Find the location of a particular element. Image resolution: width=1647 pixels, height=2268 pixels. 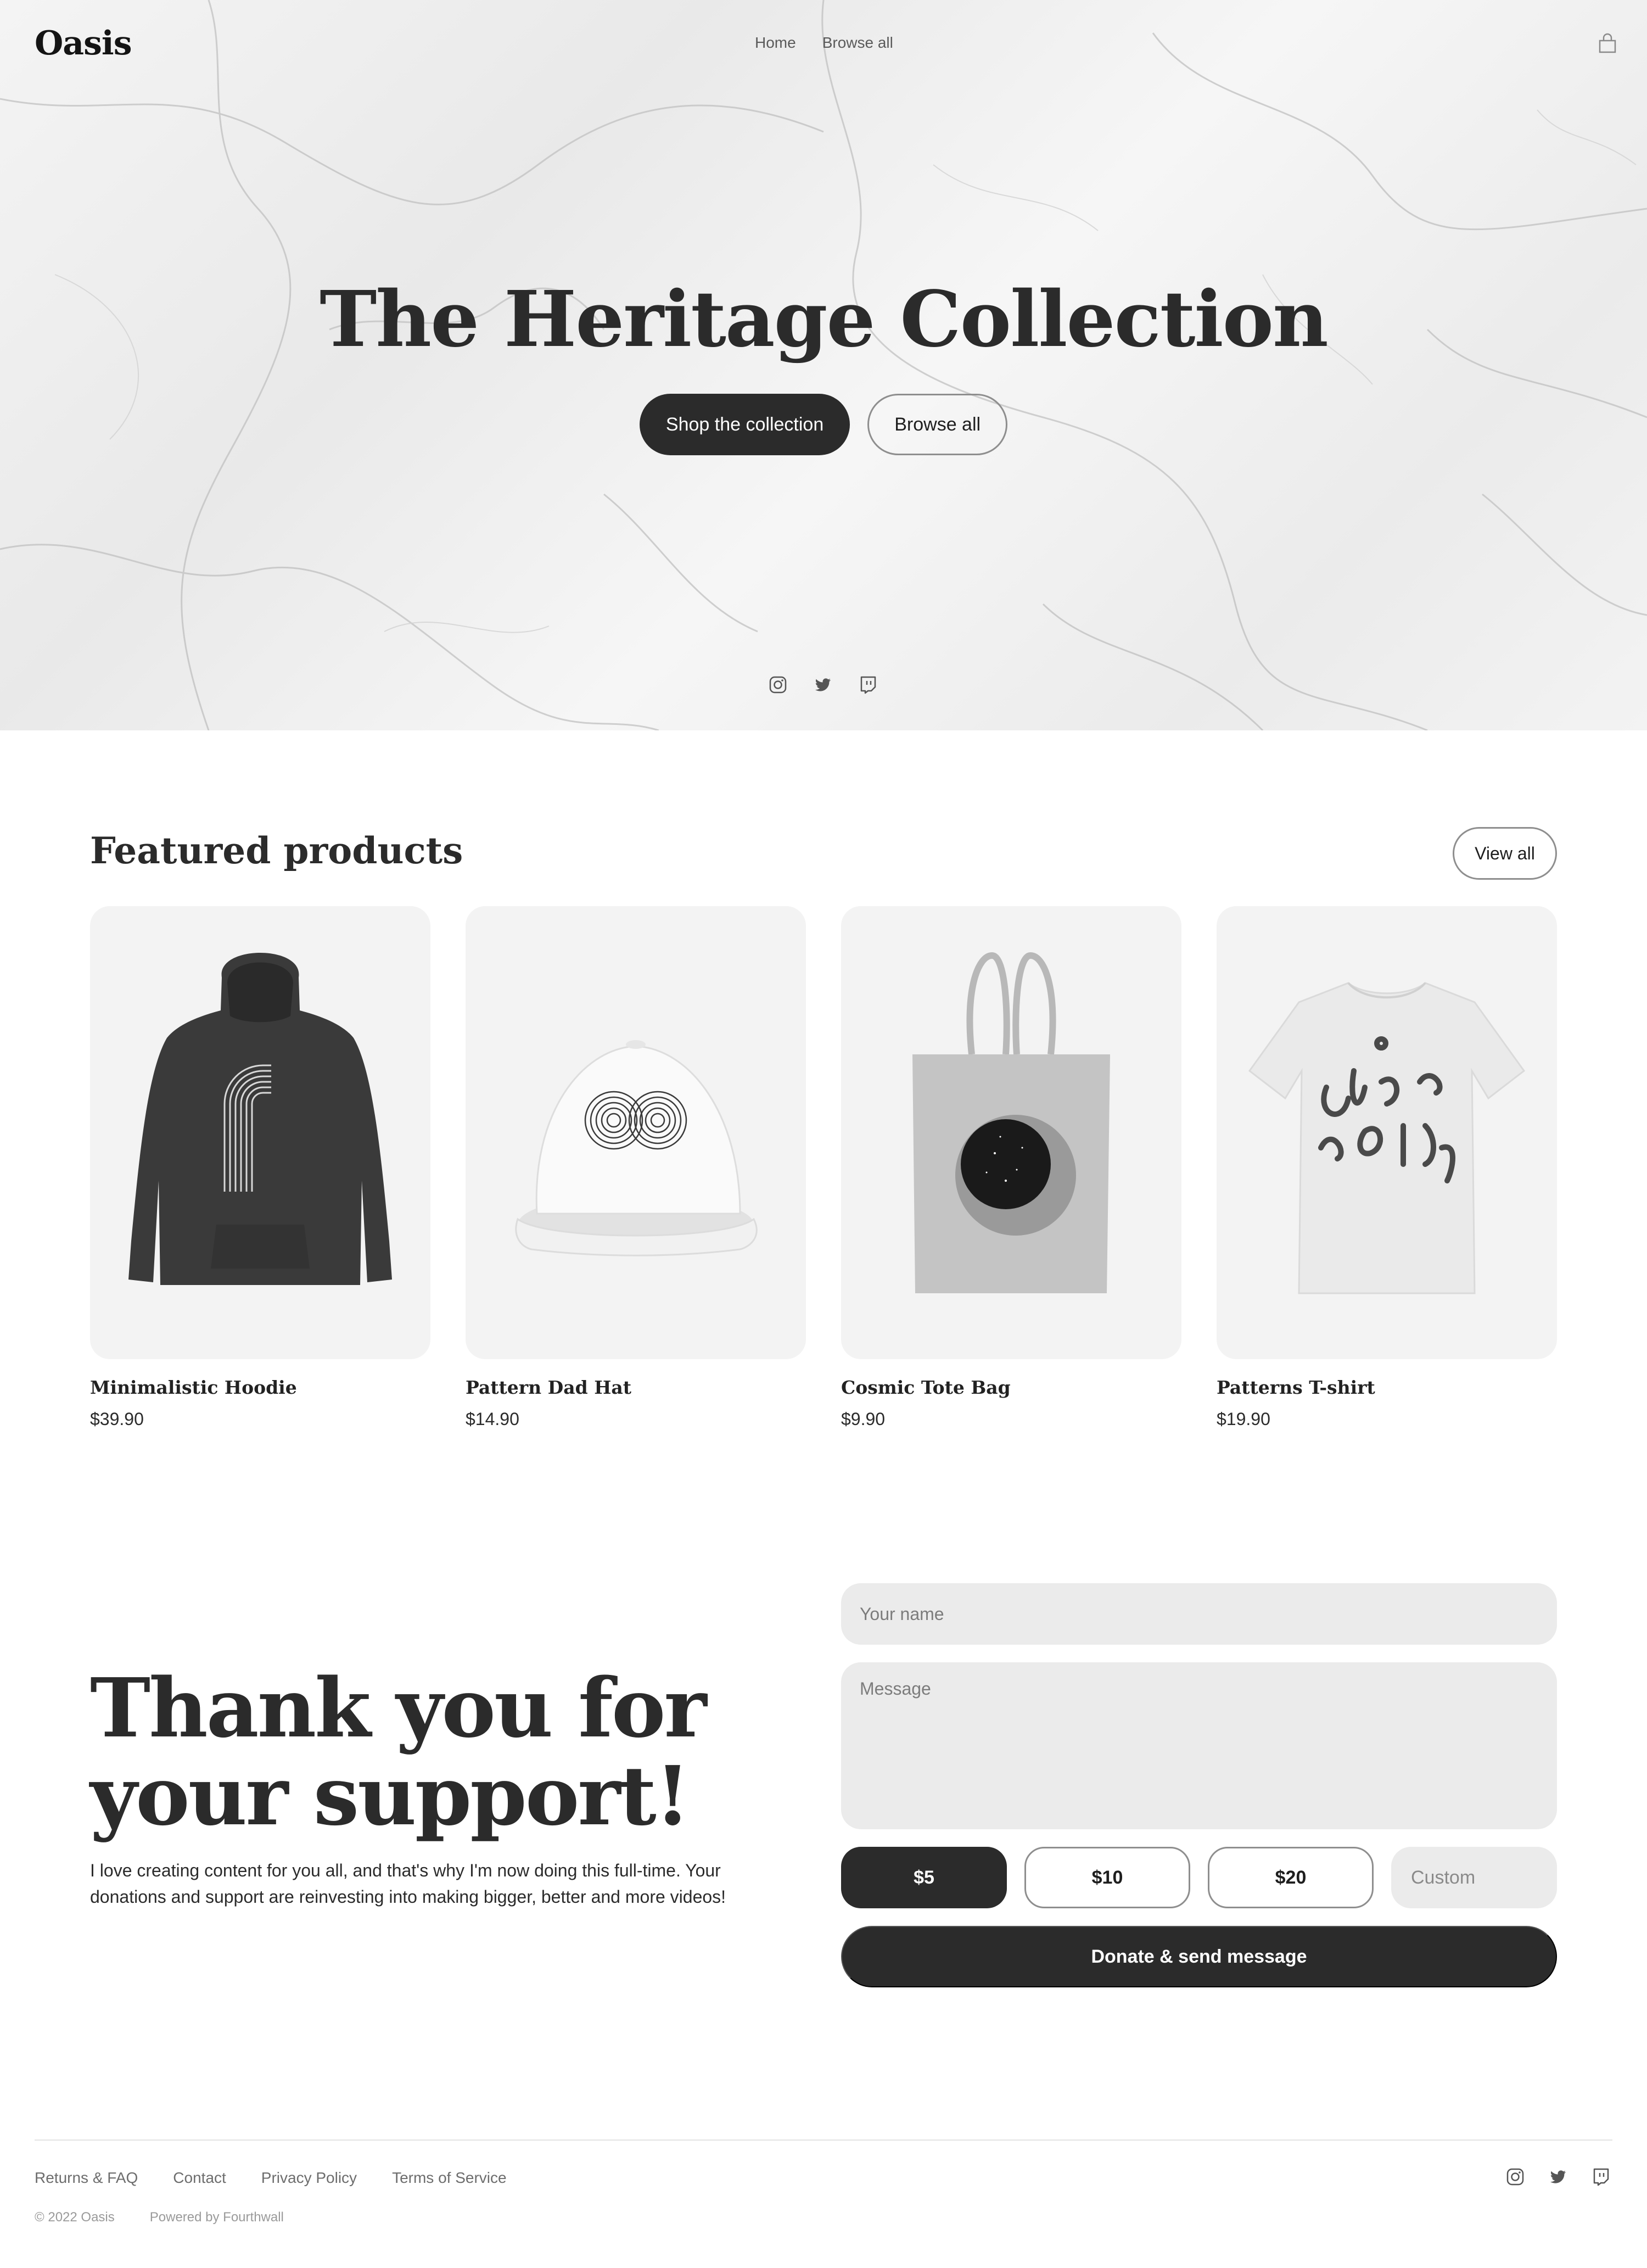

main-nav: Home Browse all is located at coordinates (824, 43).